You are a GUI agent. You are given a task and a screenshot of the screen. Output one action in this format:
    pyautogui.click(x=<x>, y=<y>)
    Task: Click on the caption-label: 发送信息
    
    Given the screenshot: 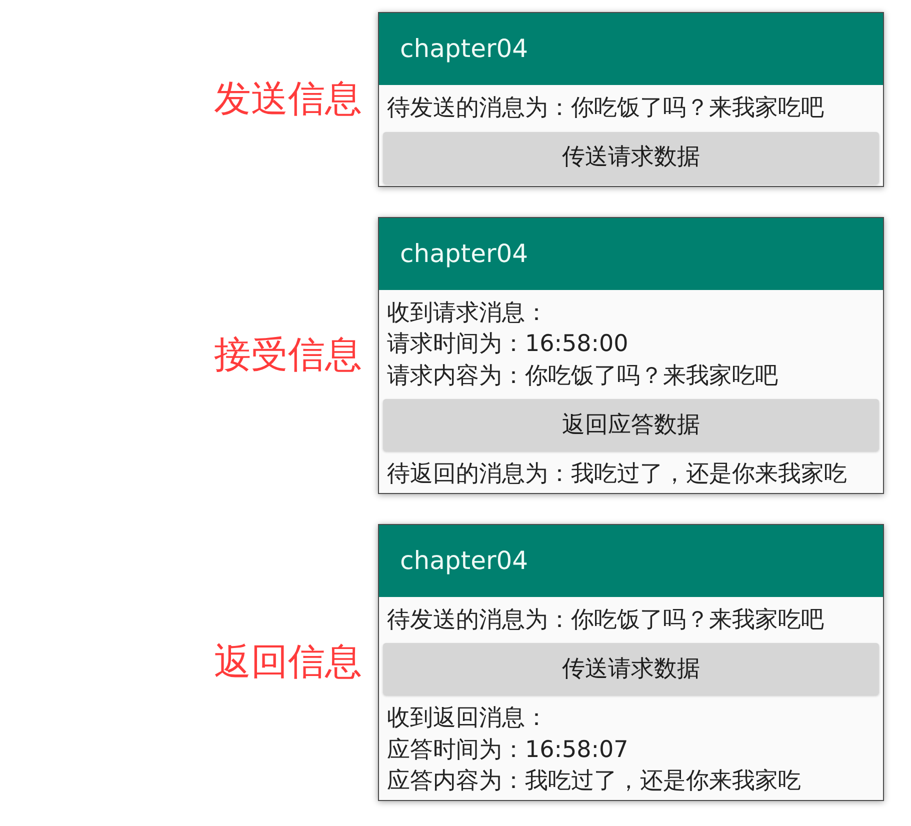 What is the action you would take?
    pyautogui.click(x=288, y=99)
    